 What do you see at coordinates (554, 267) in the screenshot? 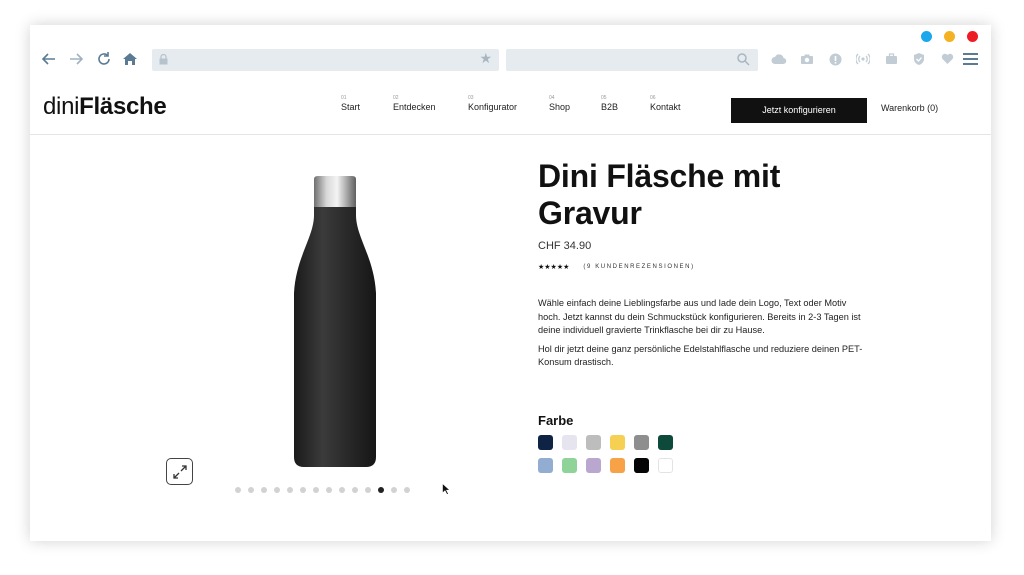
I see `star-rating-icon: ★★★★★` at bounding box center [554, 267].